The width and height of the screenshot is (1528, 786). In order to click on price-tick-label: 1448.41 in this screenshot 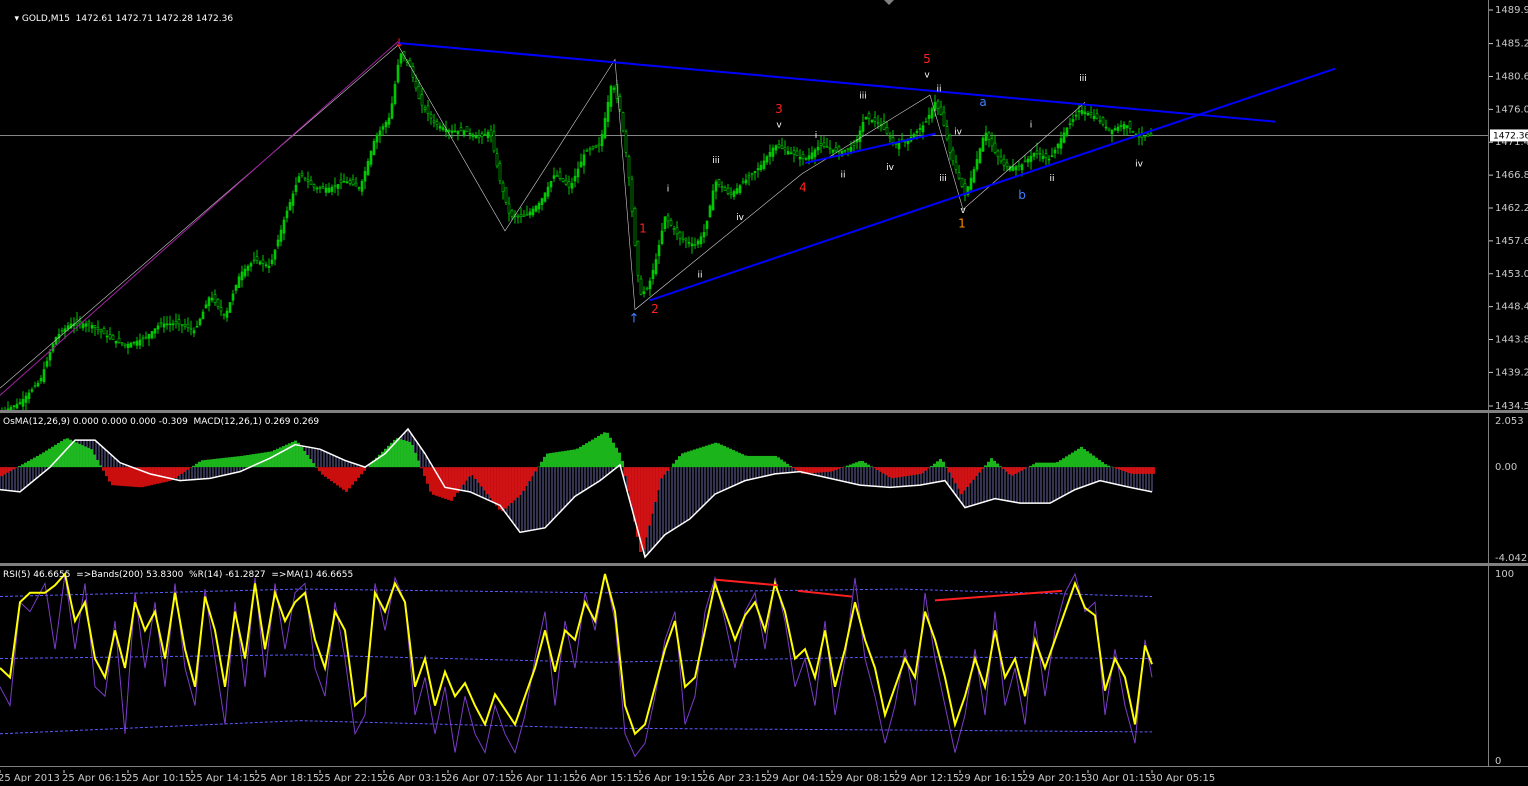, I will do `click(1511, 307)`.